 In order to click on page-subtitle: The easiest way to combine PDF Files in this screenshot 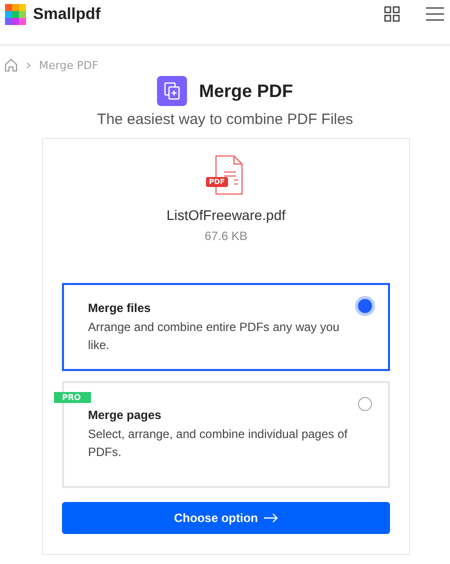, I will do `click(225, 119)`.